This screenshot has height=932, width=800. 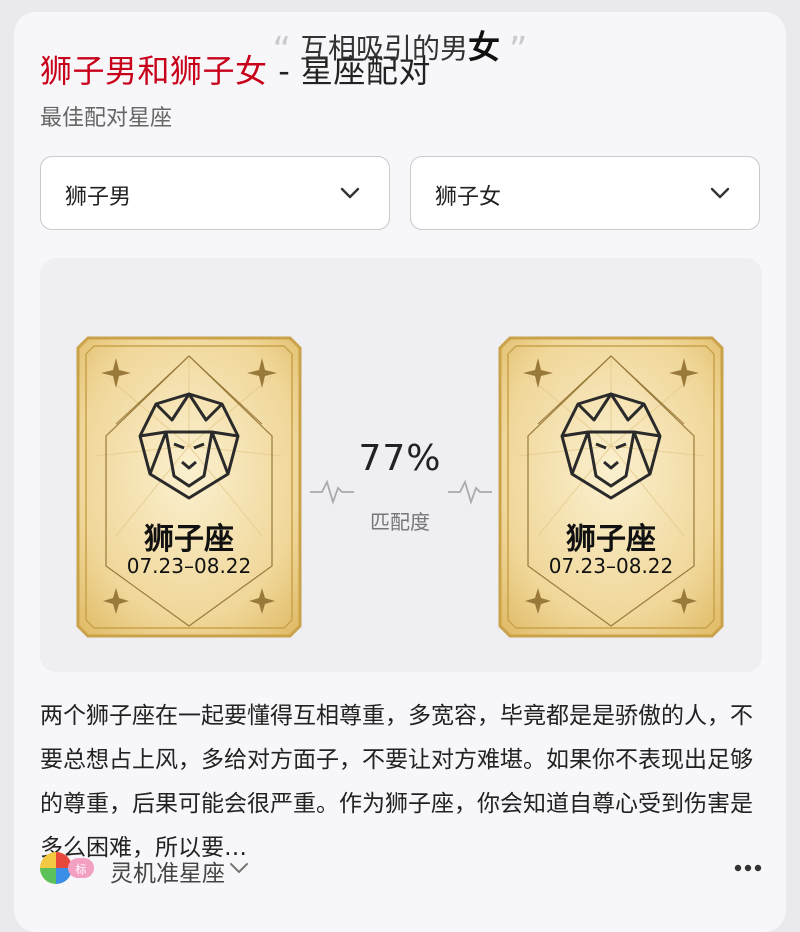 What do you see at coordinates (468, 197) in the screenshot?
I see `female-sign-value: 狮子女` at bounding box center [468, 197].